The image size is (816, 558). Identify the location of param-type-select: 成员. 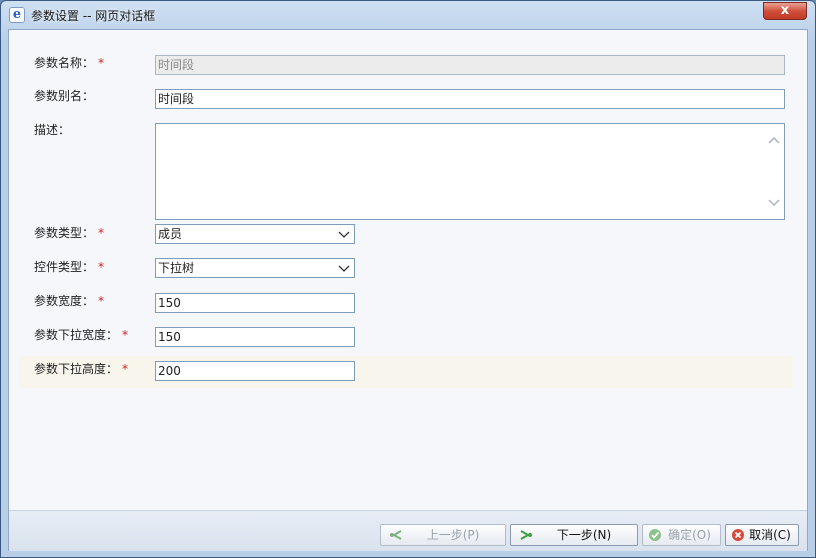
(255, 234).